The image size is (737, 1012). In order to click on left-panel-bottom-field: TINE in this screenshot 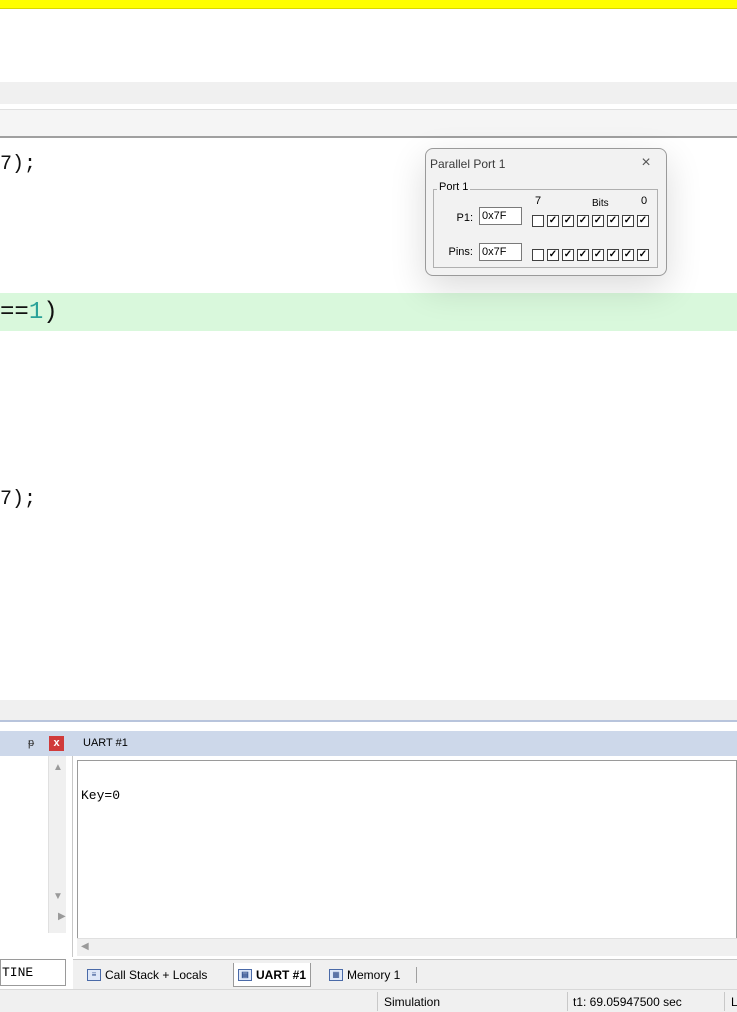, I will do `click(33, 972)`.